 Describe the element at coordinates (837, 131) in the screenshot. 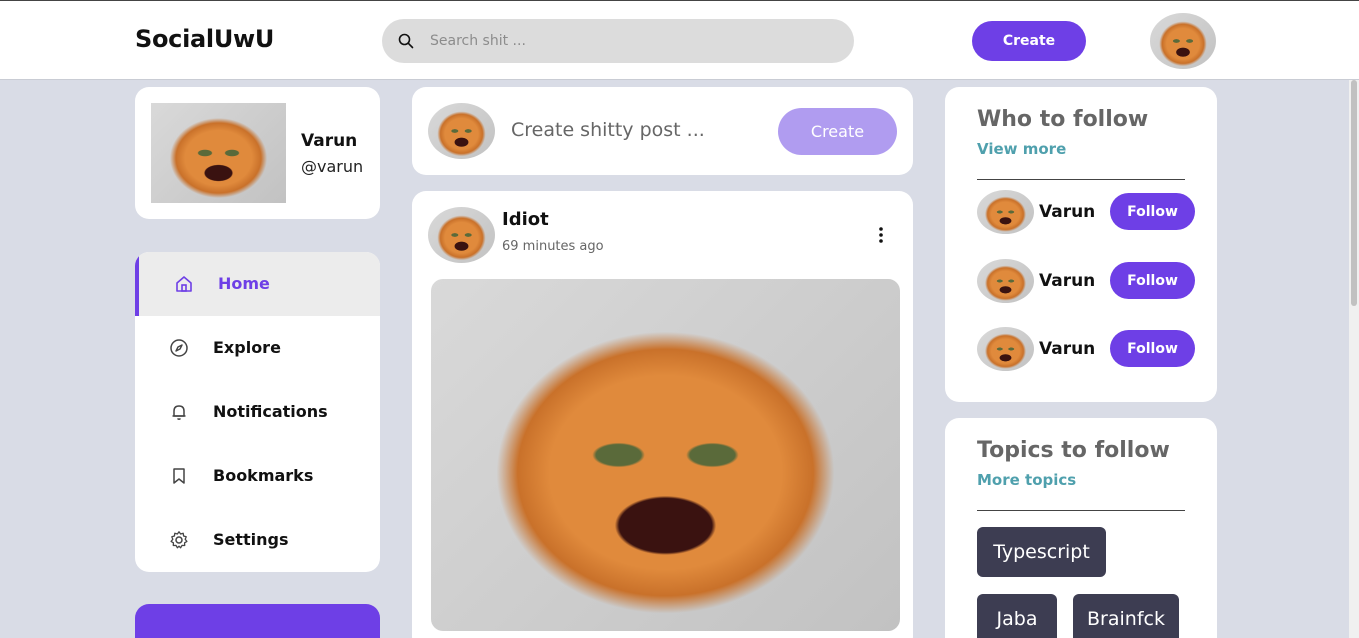

I see `composer-create-button: Create` at that location.